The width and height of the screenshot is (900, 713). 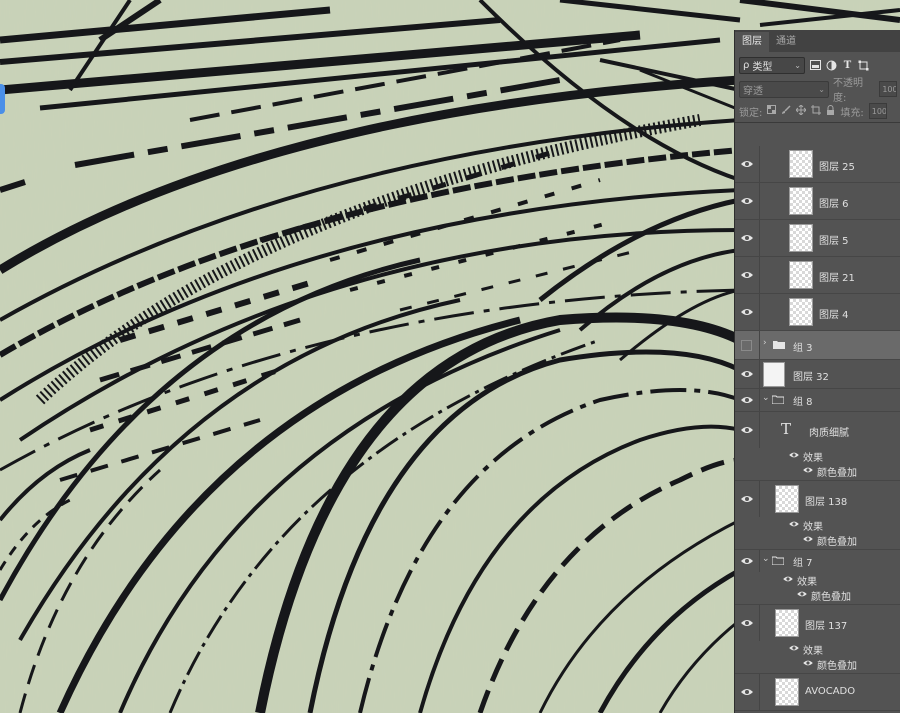 I want to click on blend-mode-value: 穿透, so click(x=753, y=91).